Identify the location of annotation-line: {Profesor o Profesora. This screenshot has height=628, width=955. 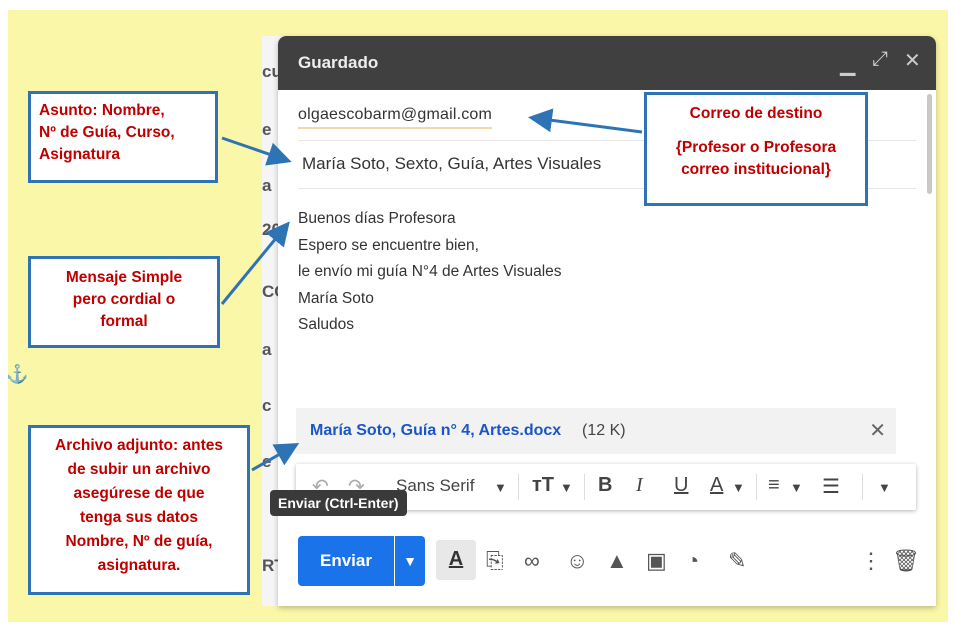
(756, 147).